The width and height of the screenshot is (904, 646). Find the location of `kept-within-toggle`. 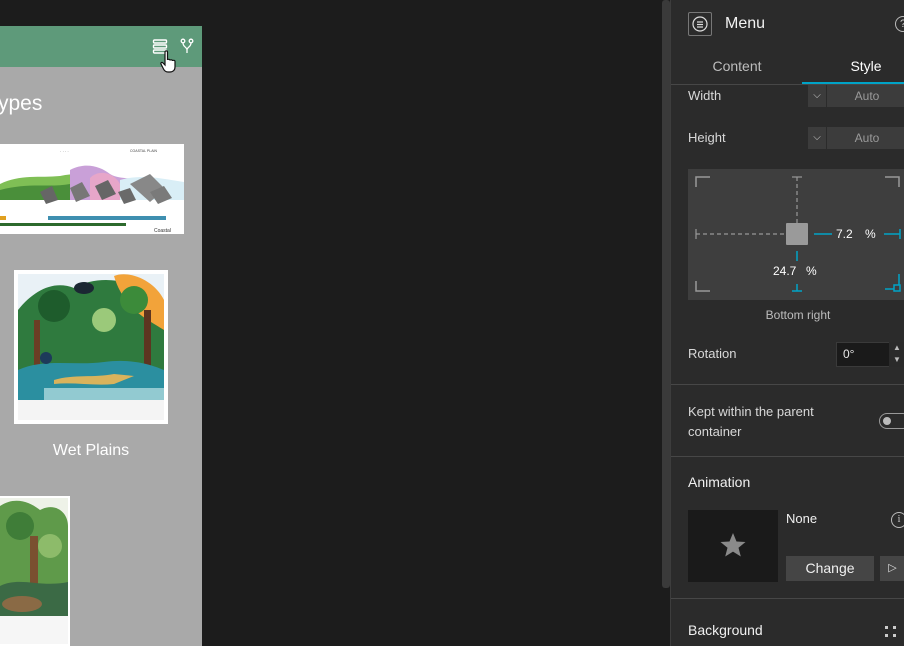

kept-within-toggle is located at coordinates (891, 421).